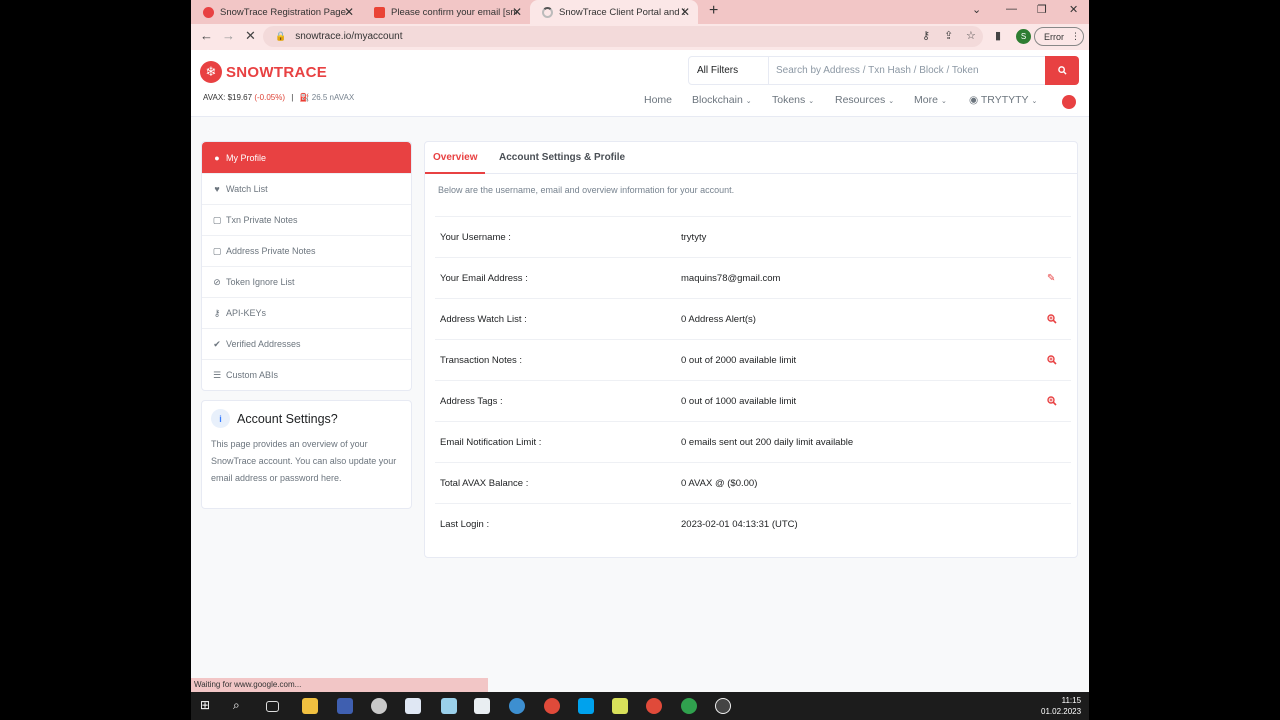 This screenshot has width=1280, height=720. I want to click on error-button: Error ⋮, so click(1059, 36).